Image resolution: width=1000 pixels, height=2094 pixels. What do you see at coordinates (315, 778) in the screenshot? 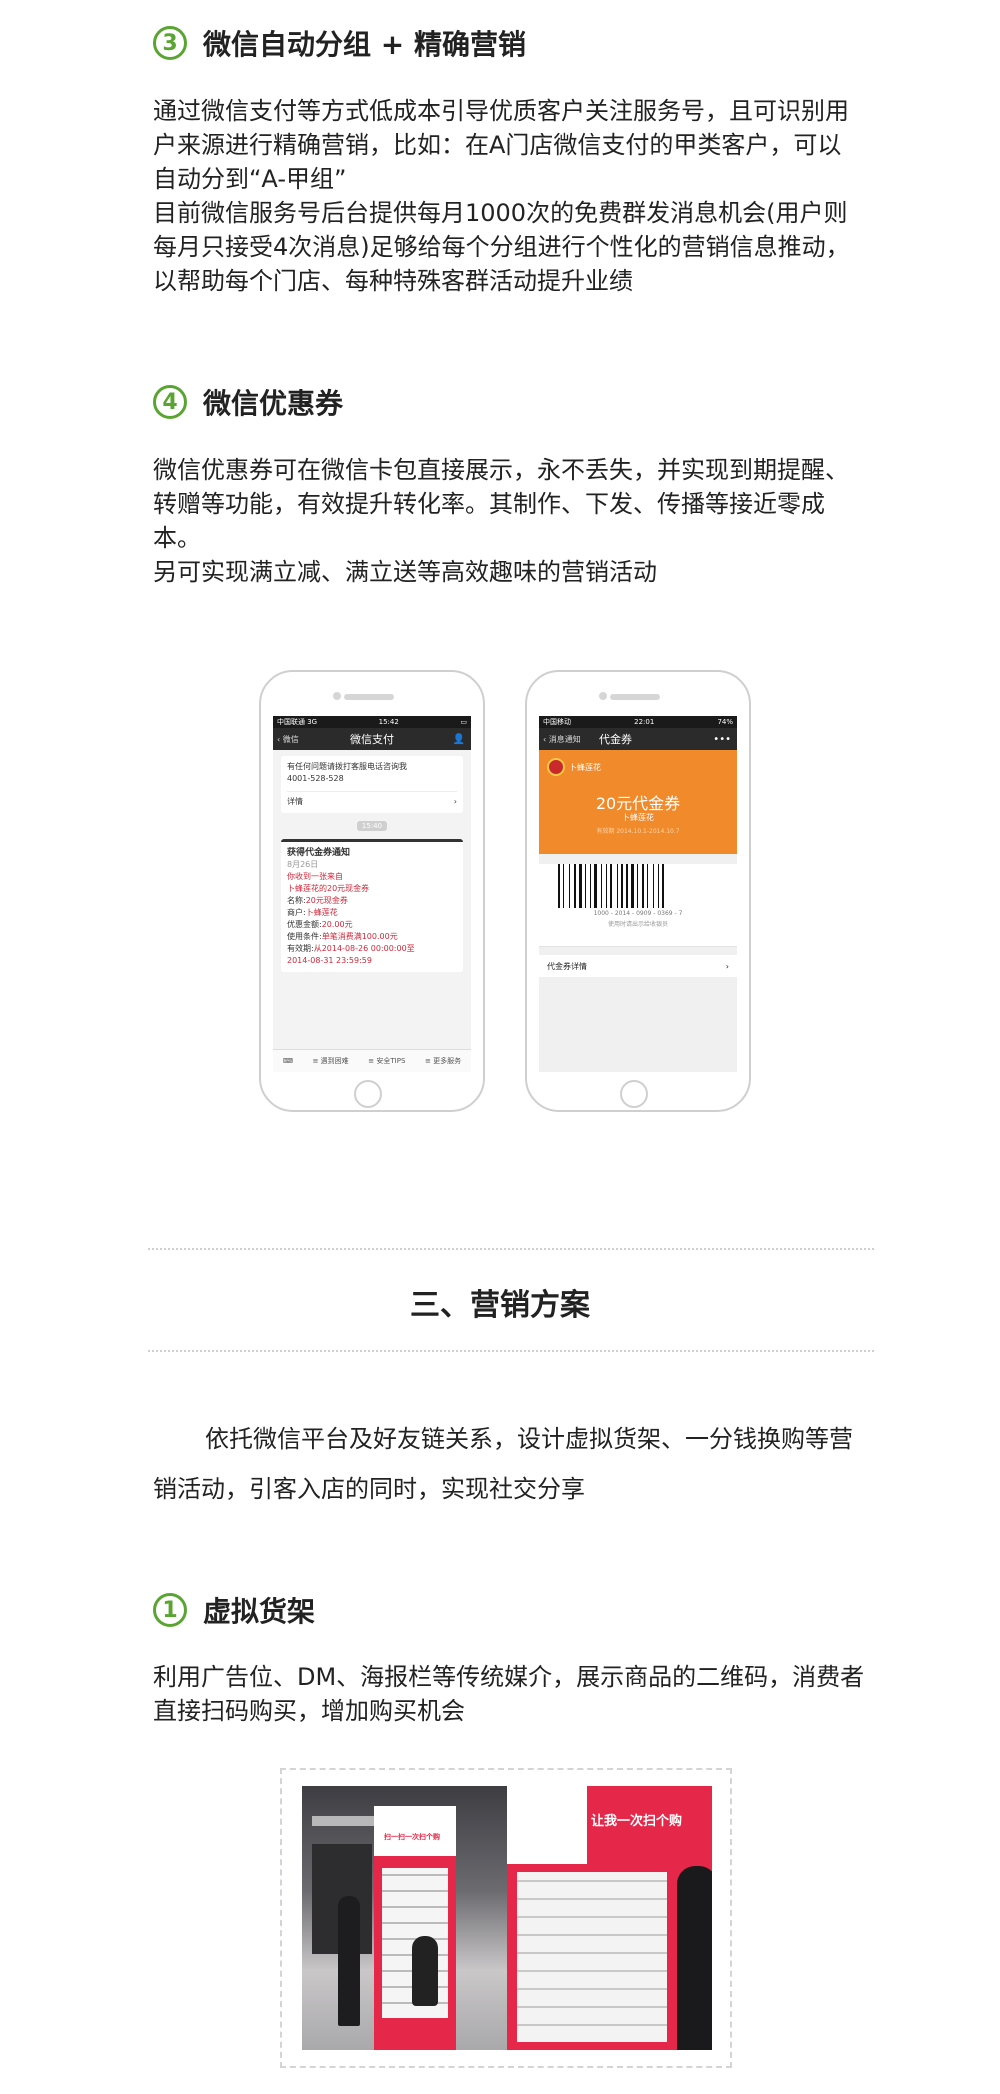
I see `phone-number: 4001-528-528` at bounding box center [315, 778].